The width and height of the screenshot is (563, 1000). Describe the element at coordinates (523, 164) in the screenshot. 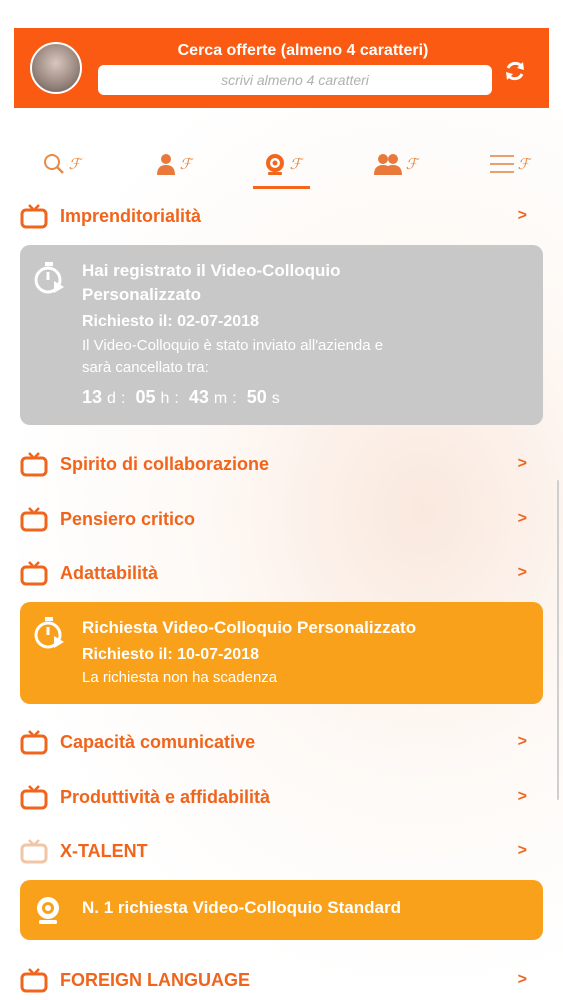

I see `tab-menu-suffix: ℱ` at that location.